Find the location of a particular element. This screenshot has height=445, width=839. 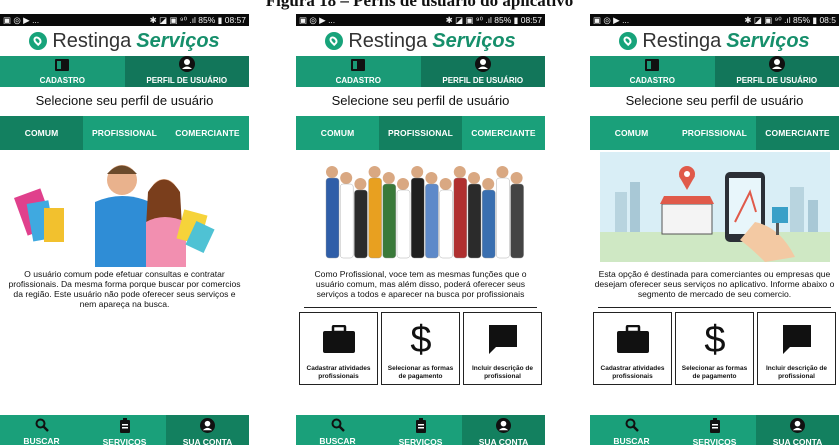

status-right-info: ✱ ◪ ▣ ⁹⁰ .ıl 85% ▮ 08:5 is located at coordinates (790, 20).